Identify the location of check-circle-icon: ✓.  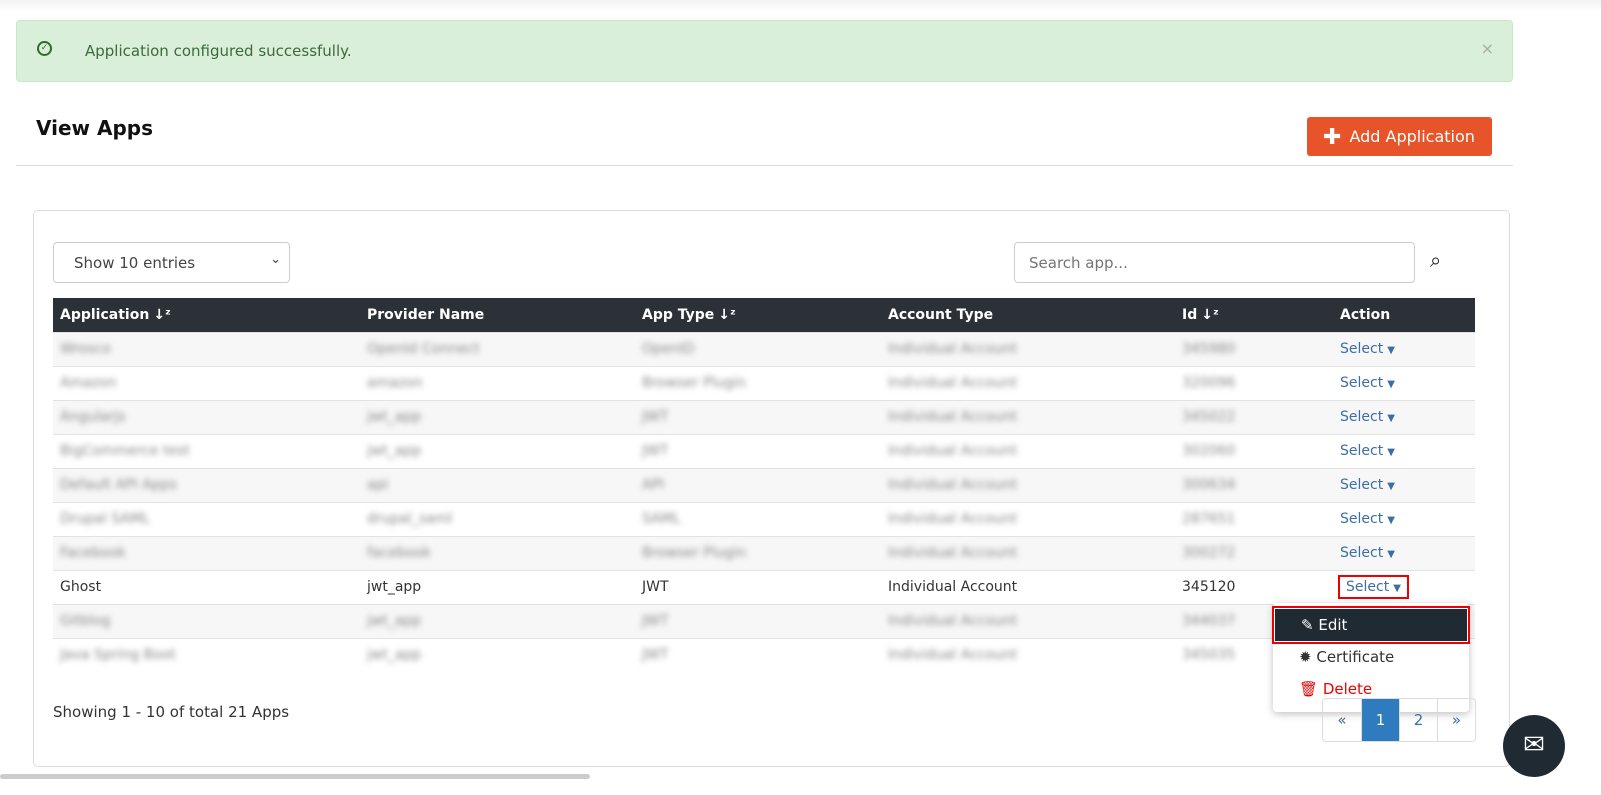
(44, 48).